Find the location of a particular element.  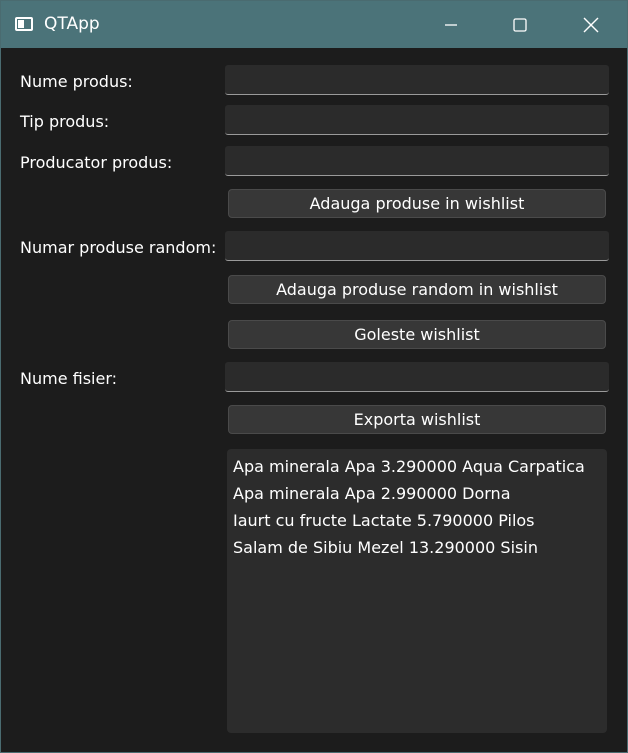

close-icon is located at coordinates (591, 24).